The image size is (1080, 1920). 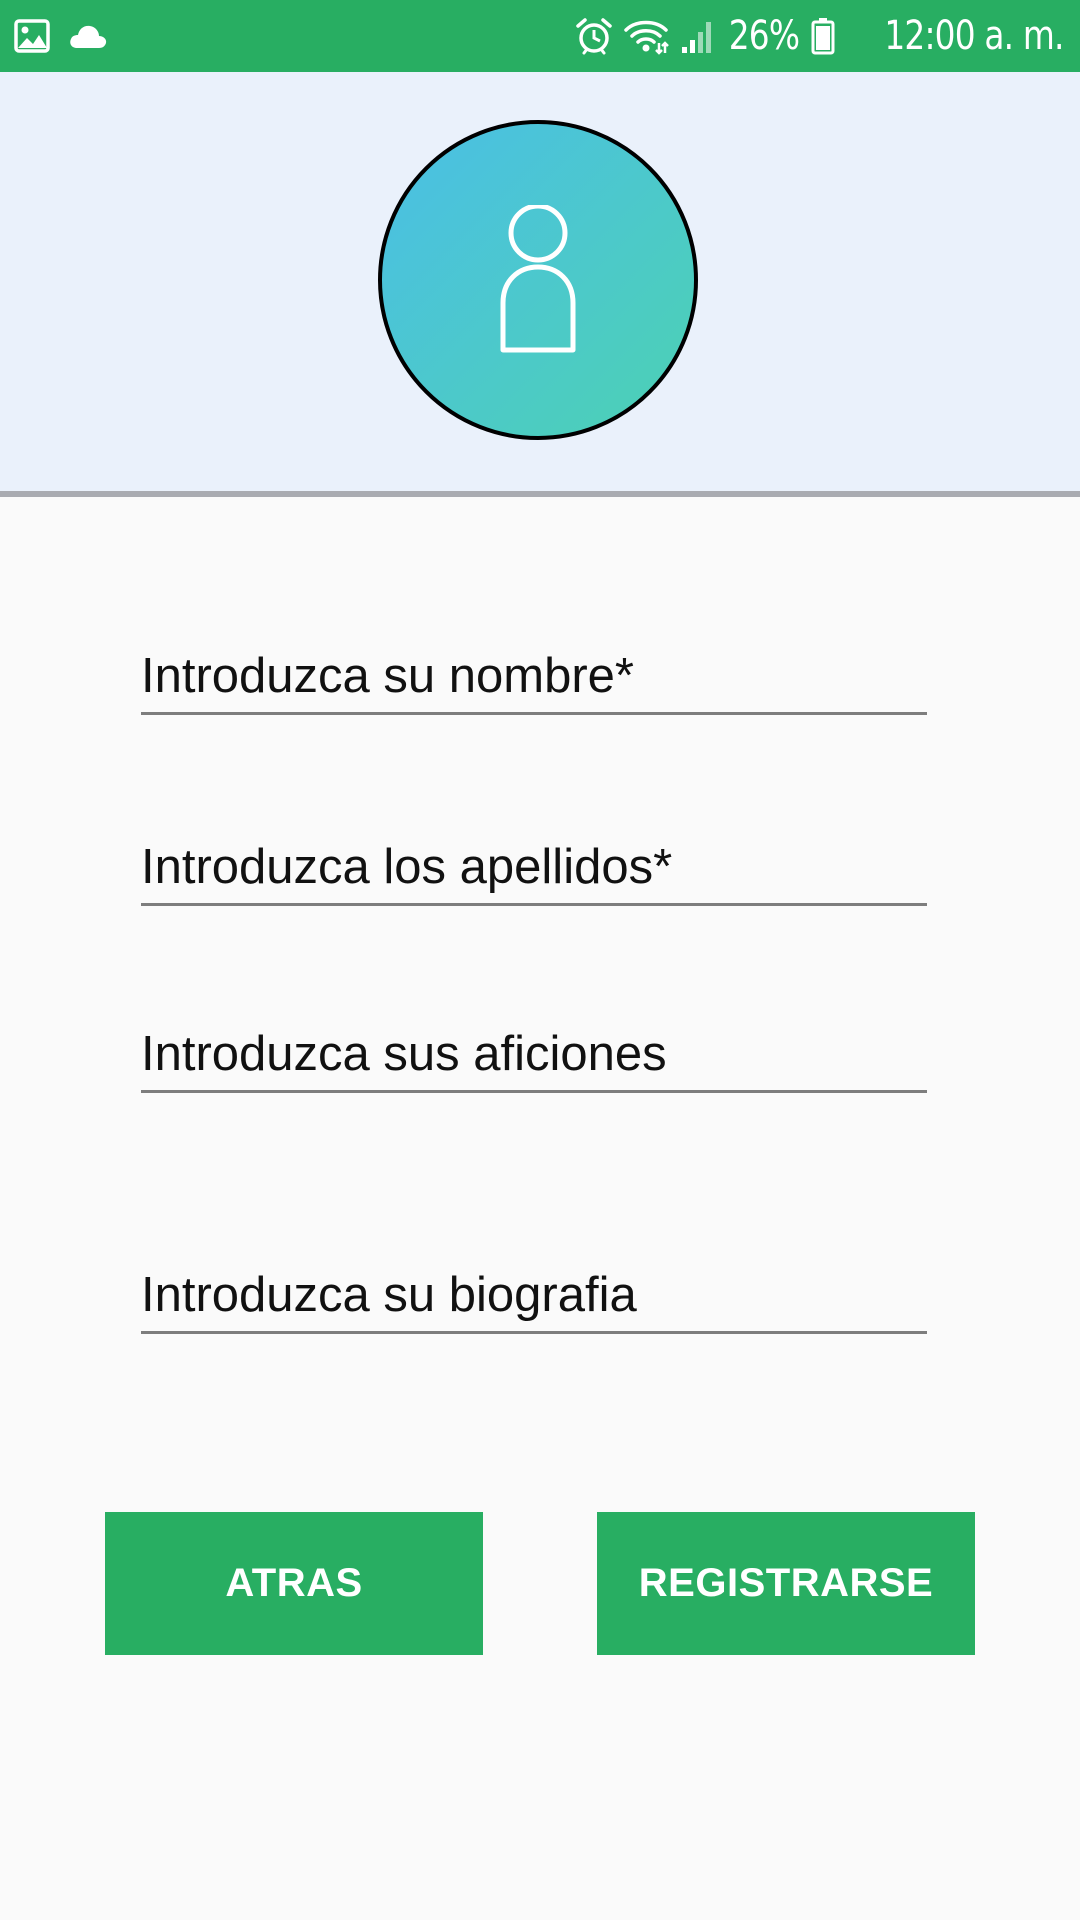 I want to click on battery-percentage: 26%, so click(x=764, y=36).